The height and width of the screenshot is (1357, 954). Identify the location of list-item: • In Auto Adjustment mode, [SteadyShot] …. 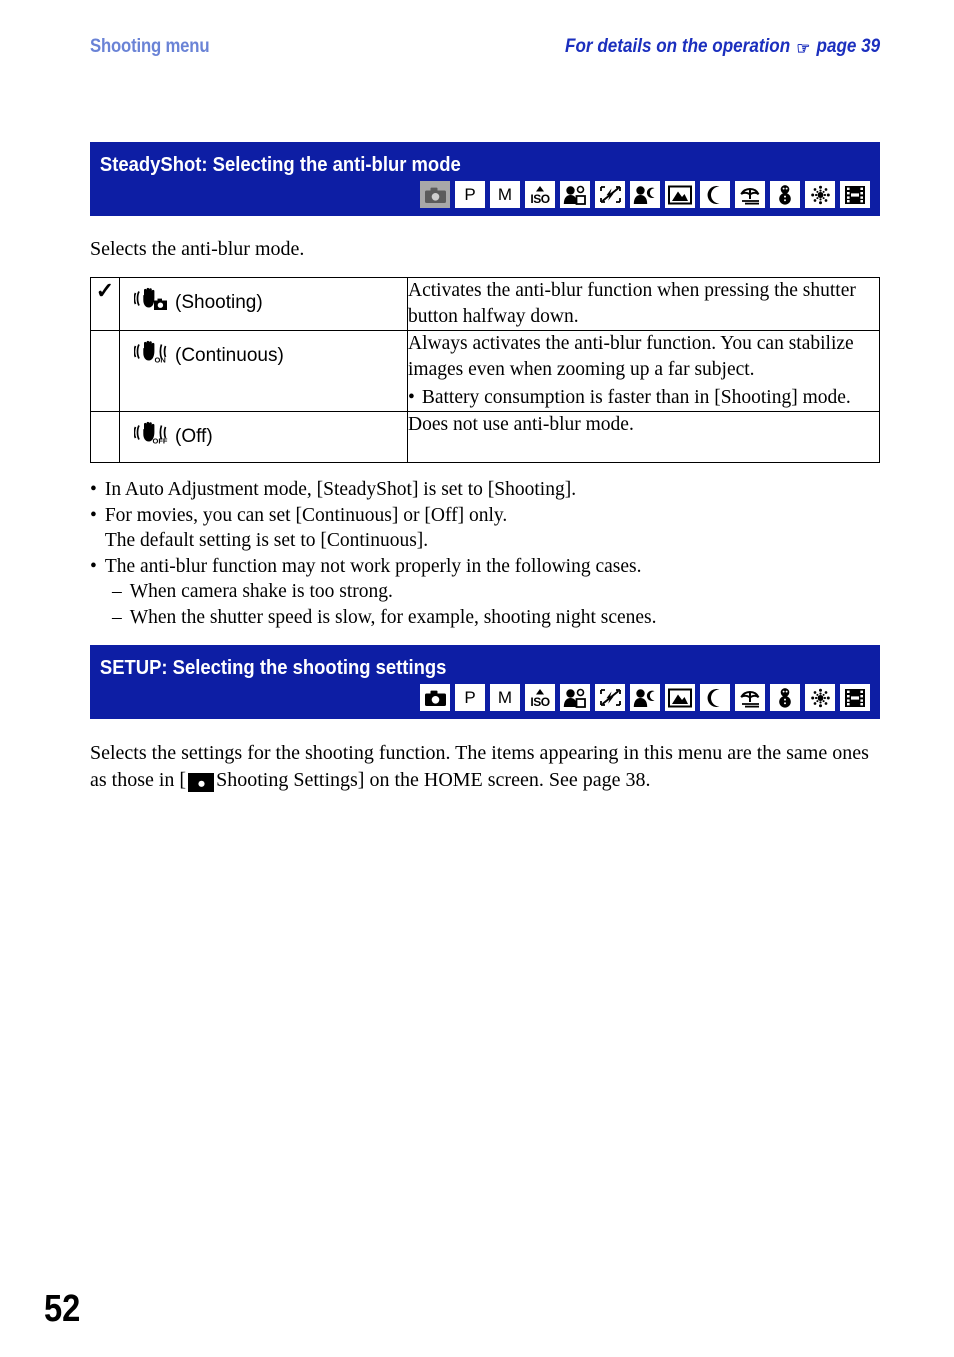
(490, 490).